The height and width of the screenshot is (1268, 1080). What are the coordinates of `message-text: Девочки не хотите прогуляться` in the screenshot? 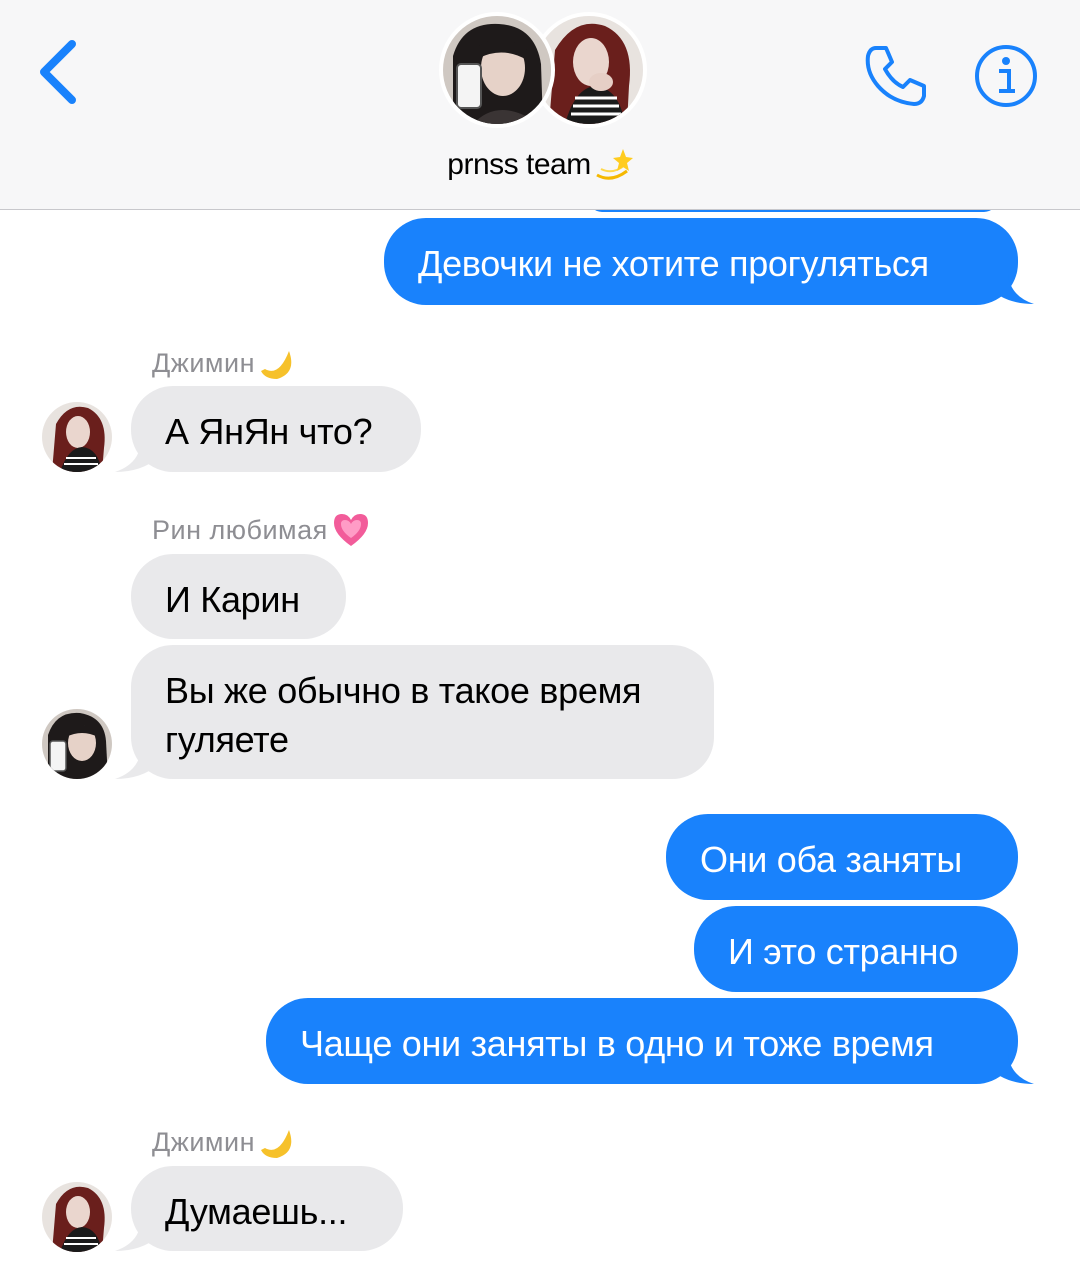 It's located at (673, 263).